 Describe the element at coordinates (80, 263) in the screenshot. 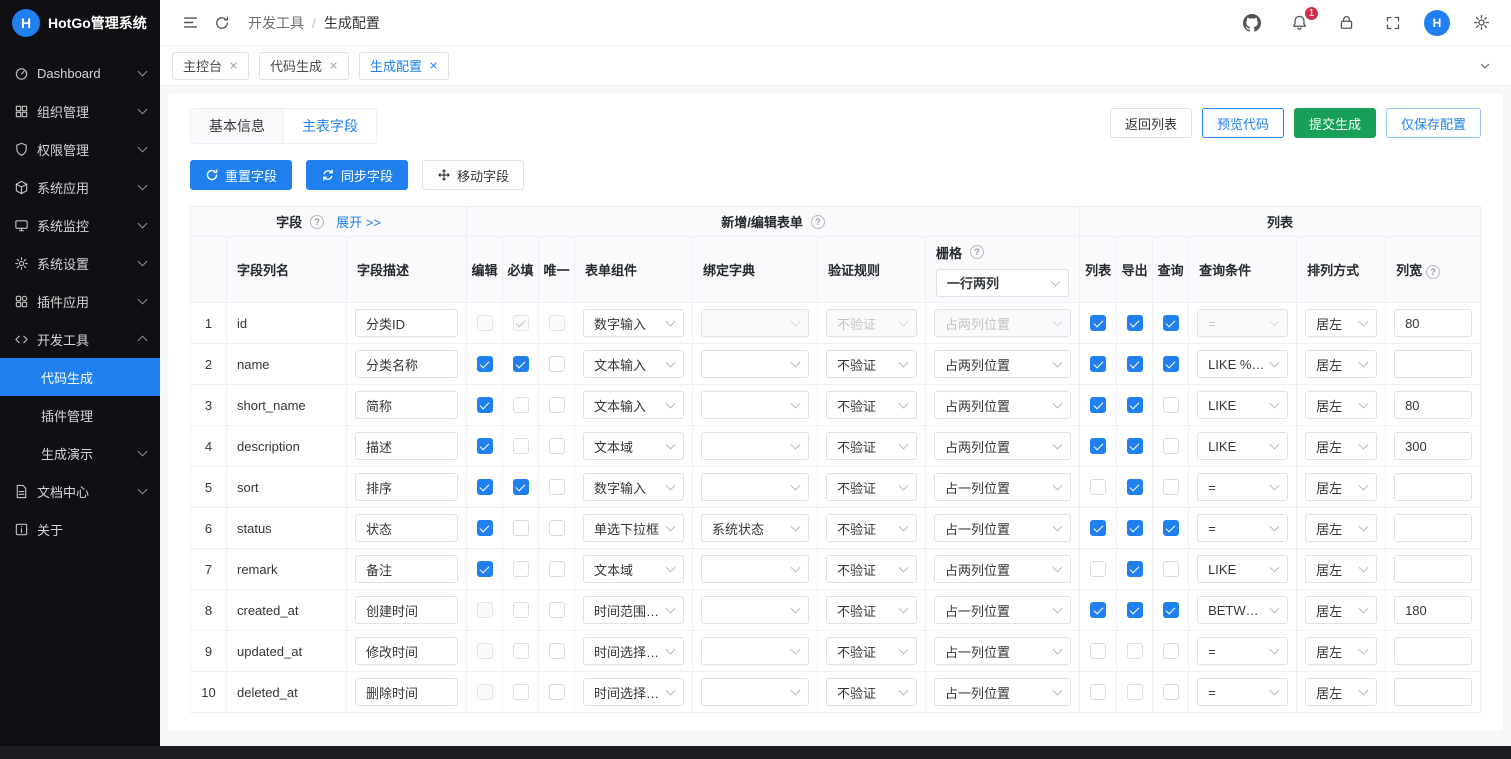

I see `sidebar-item-settings: 系统设置` at that location.